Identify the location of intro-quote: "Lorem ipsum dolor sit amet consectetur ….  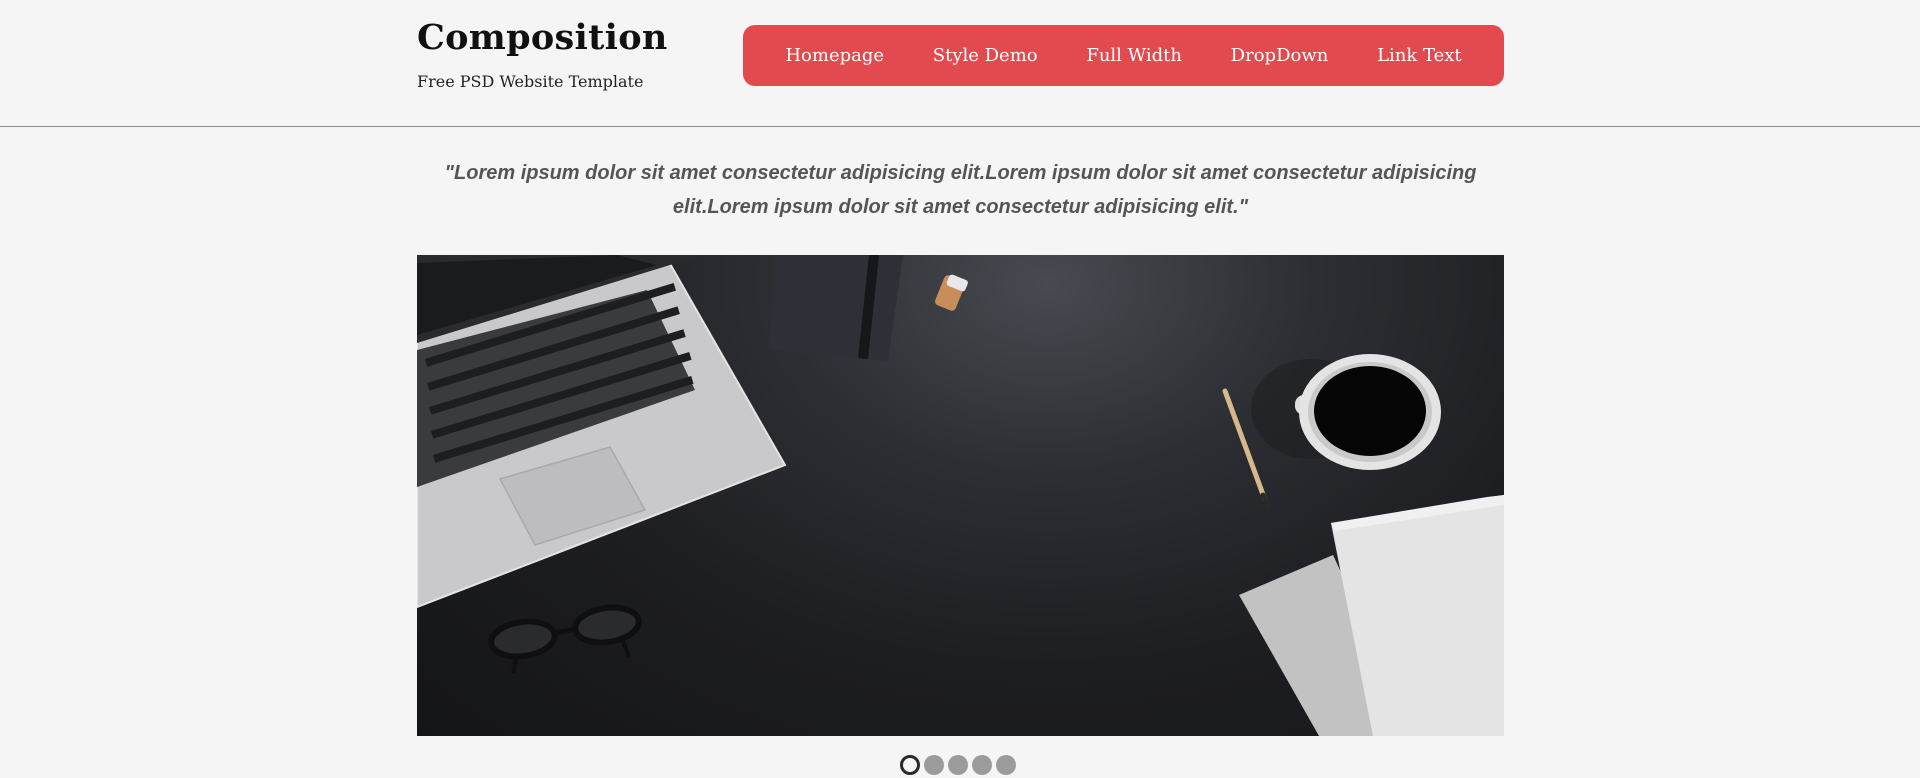
(960, 190).